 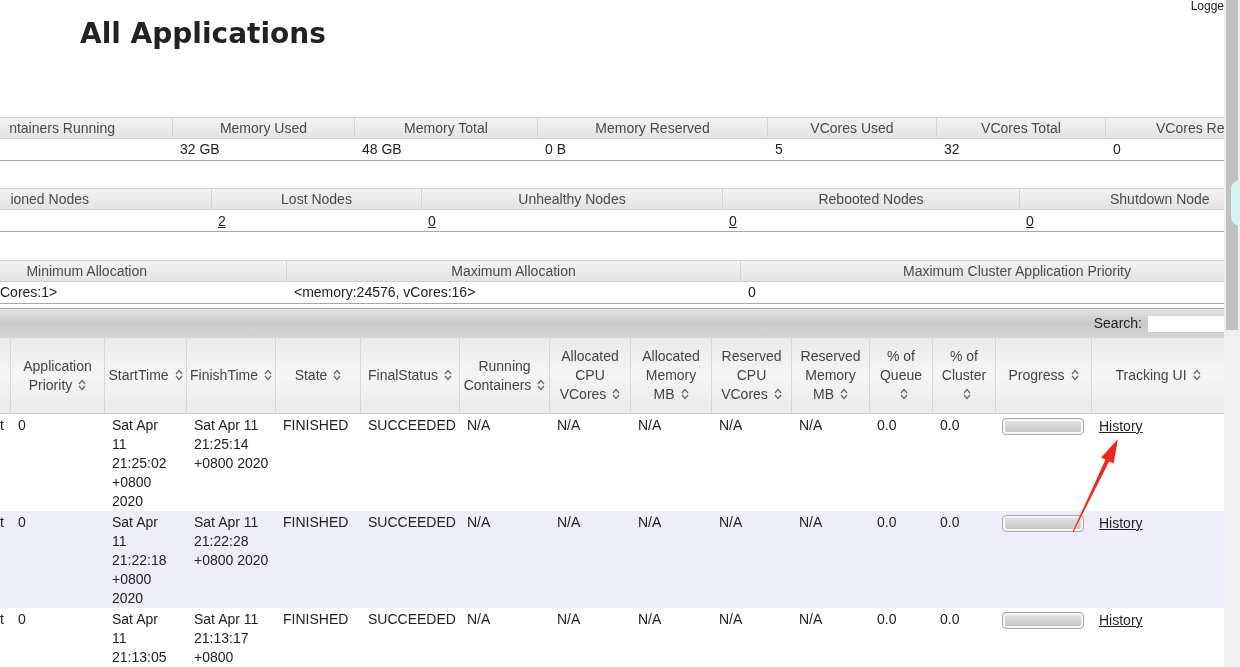 What do you see at coordinates (227, 638) in the screenshot?
I see `table-cell-text: Sat Apr 11 21:13:17 +0800` at bounding box center [227, 638].